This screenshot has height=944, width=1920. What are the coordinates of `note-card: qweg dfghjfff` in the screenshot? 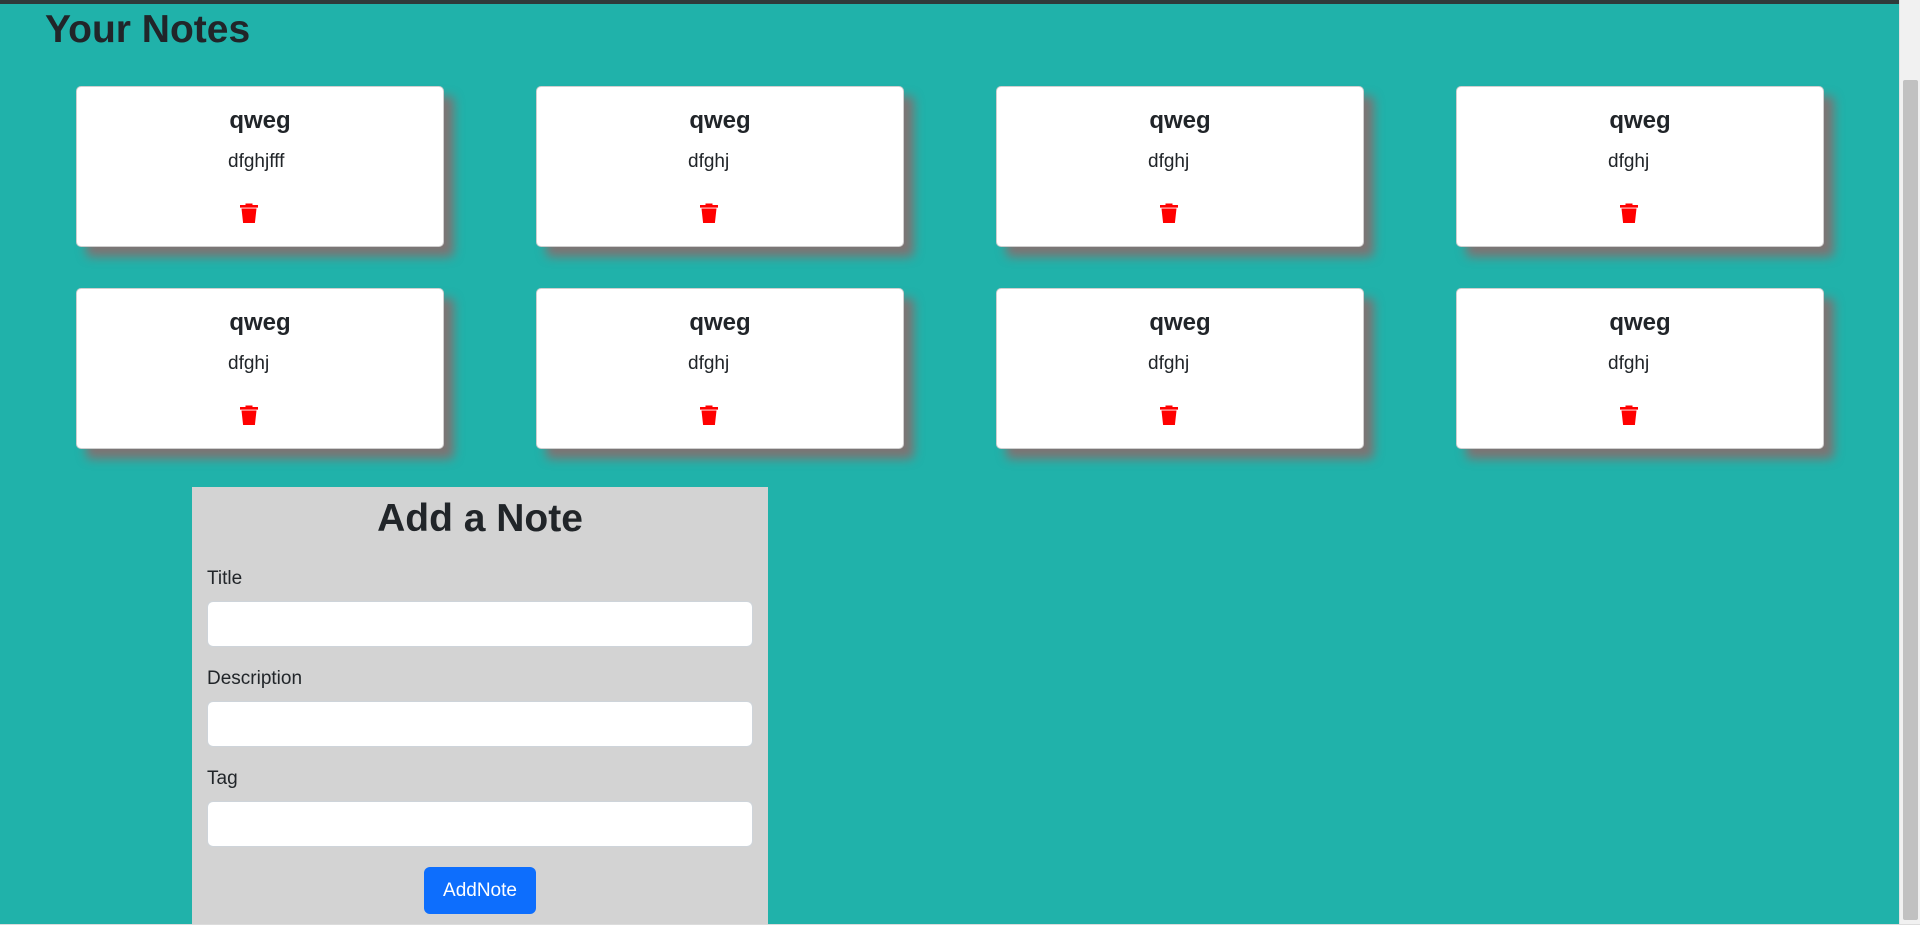 It's located at (260, 166).